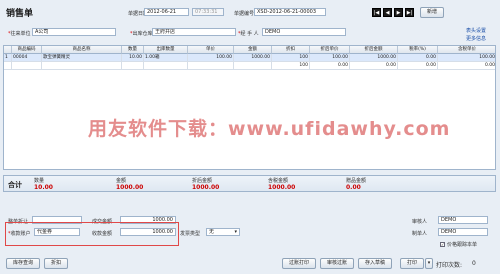 Image resolution: width=500 pixels, height=274 pixels. What do you see at coordinates (190, 234) in the screenshot?
I see `invoice-type-label: 发票类型` at bounding box center [190, 234].